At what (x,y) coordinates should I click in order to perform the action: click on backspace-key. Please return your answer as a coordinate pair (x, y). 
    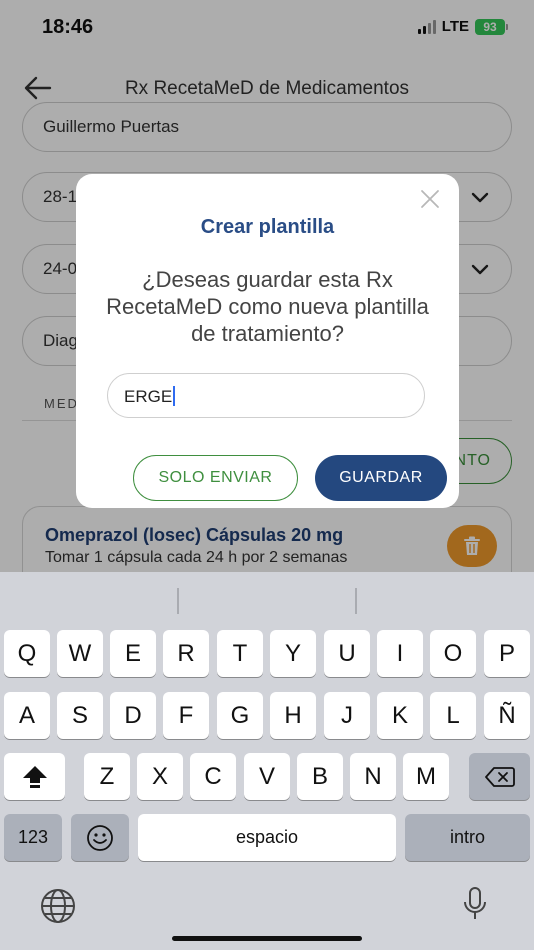
    Looking at the image, I should click on (499, 776).